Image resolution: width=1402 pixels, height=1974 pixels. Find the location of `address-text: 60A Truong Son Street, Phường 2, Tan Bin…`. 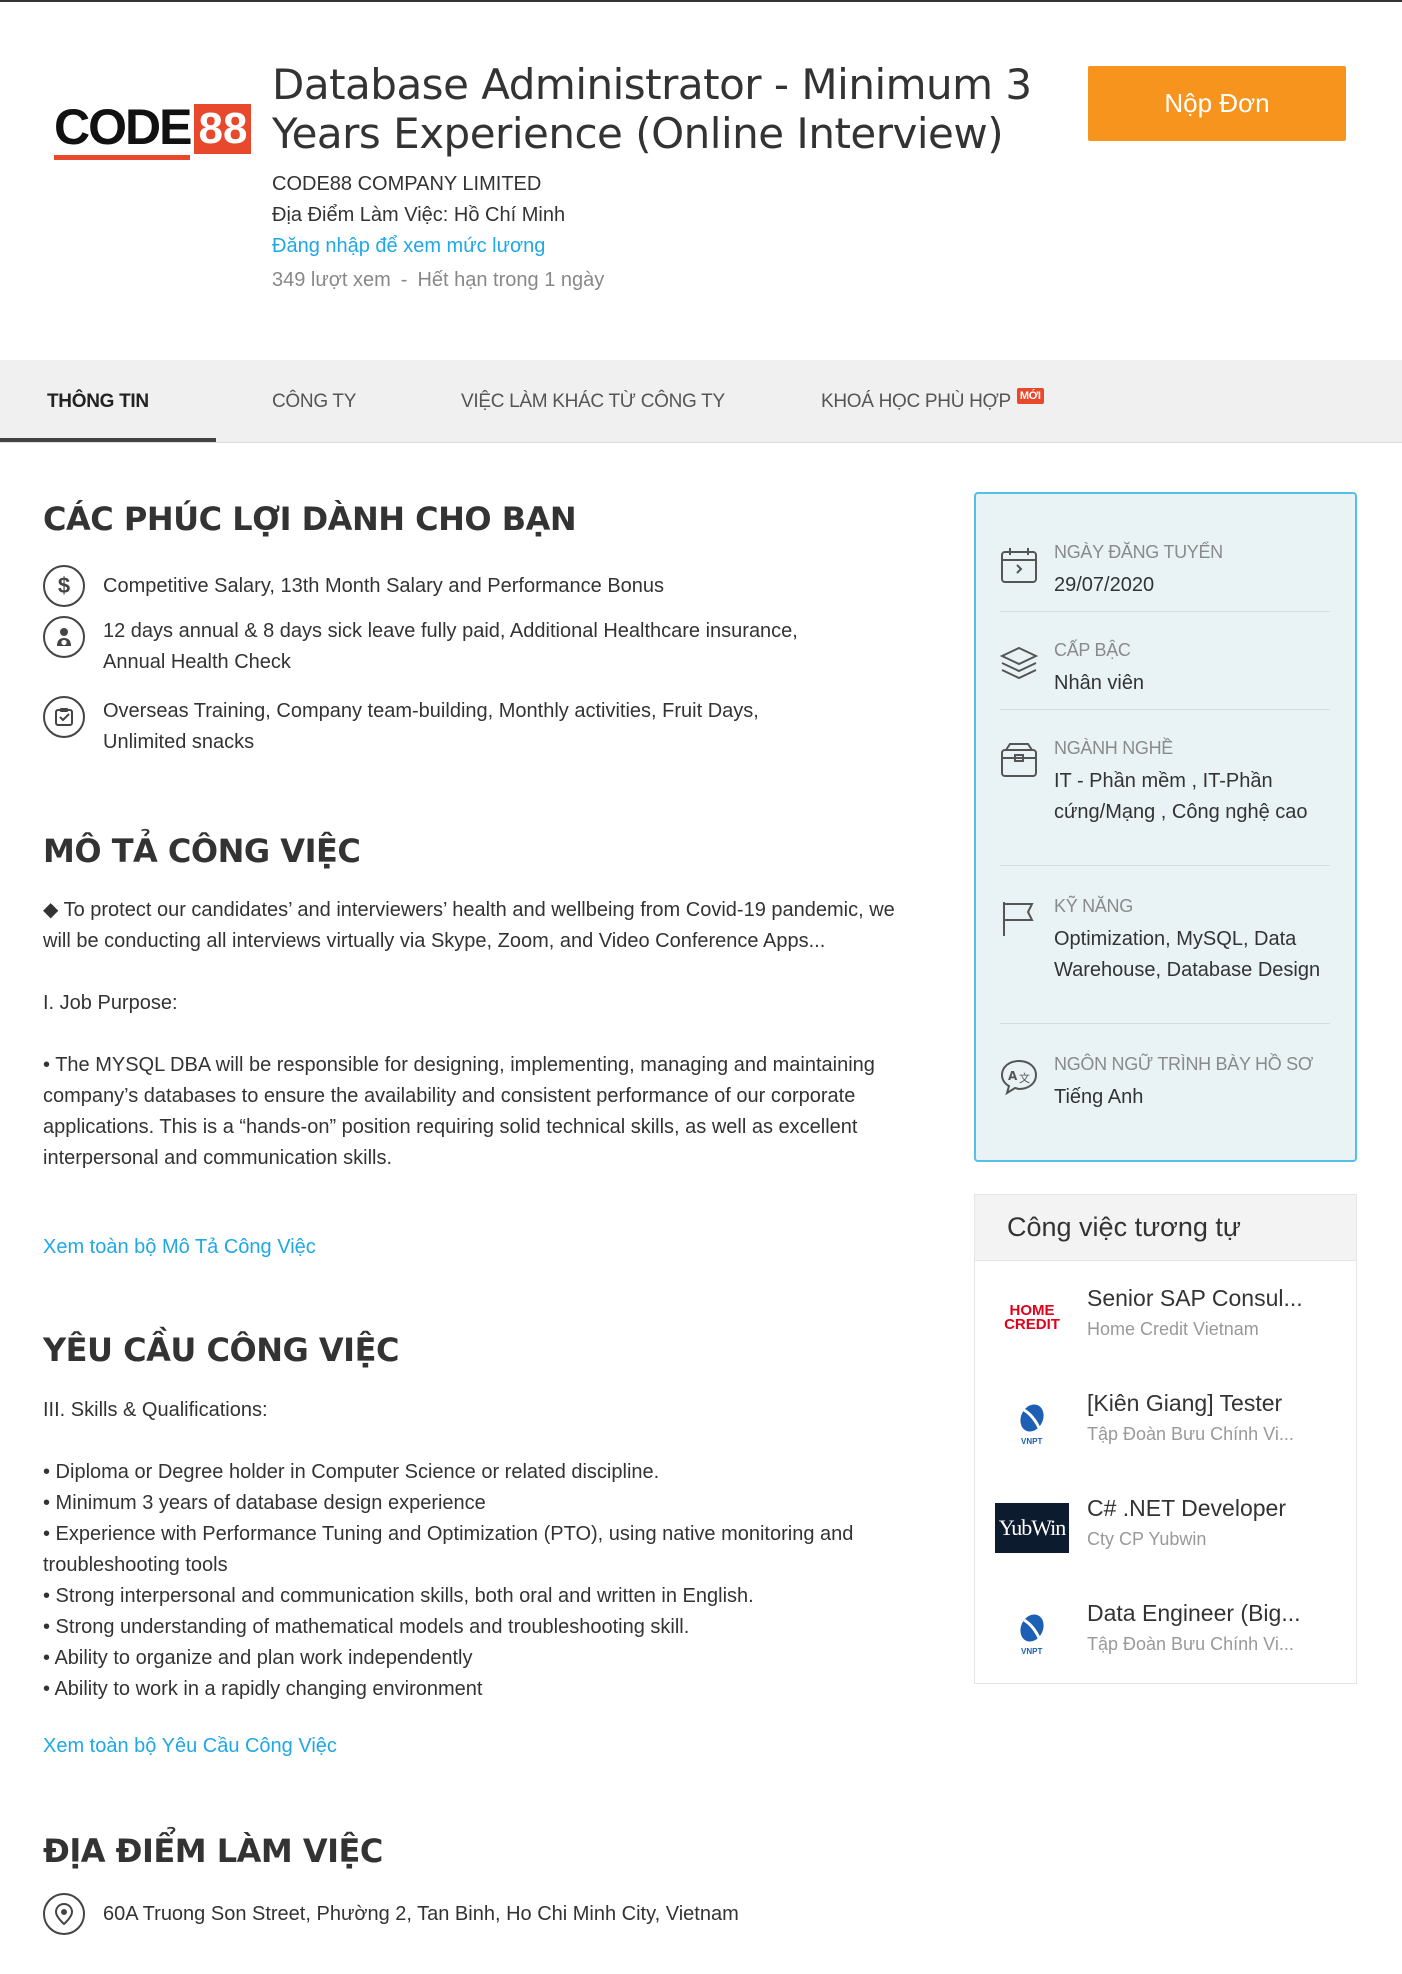

address-text: 60A Truong Son Street, Phường 2, Tan Bin… is located at coordinates (421, 1913).